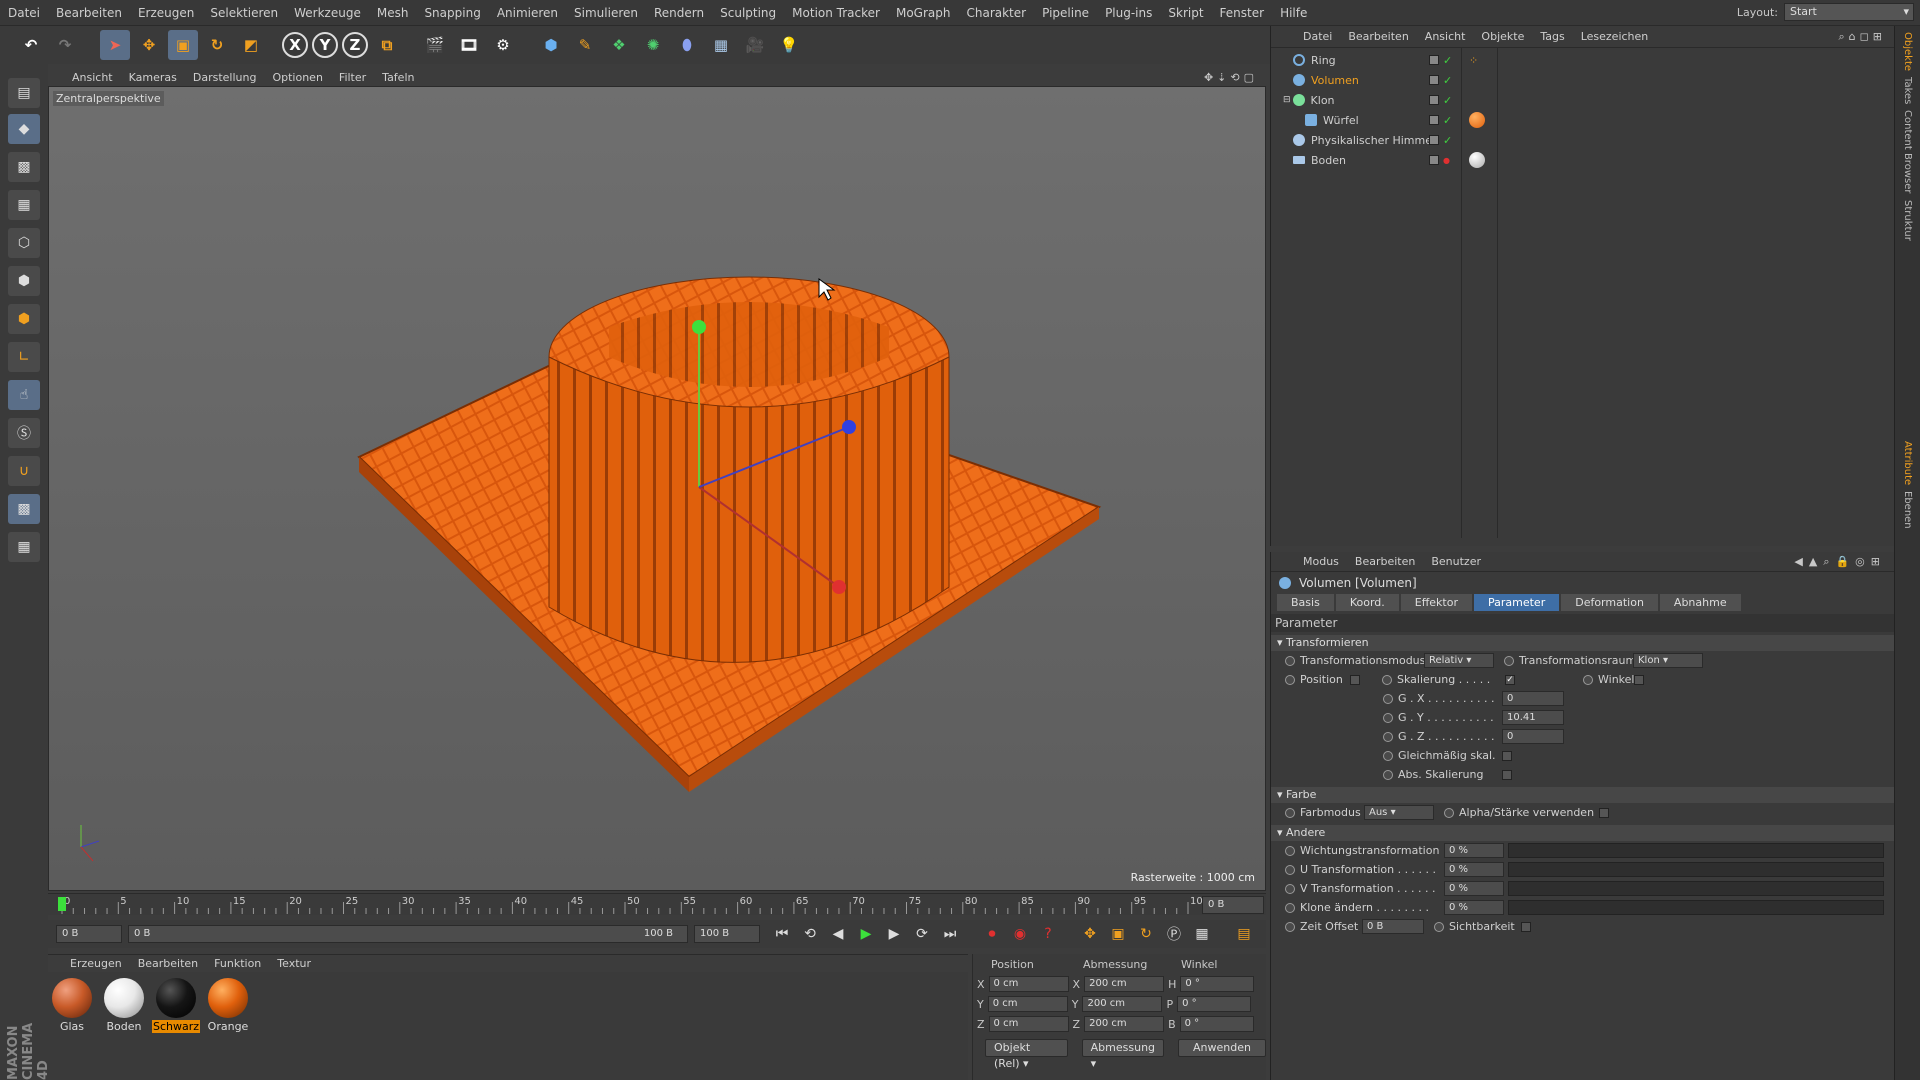 This screenshot has height=1080, width=1920. I want to click on timeline-end-field: 0 B, so click(1233, 905).